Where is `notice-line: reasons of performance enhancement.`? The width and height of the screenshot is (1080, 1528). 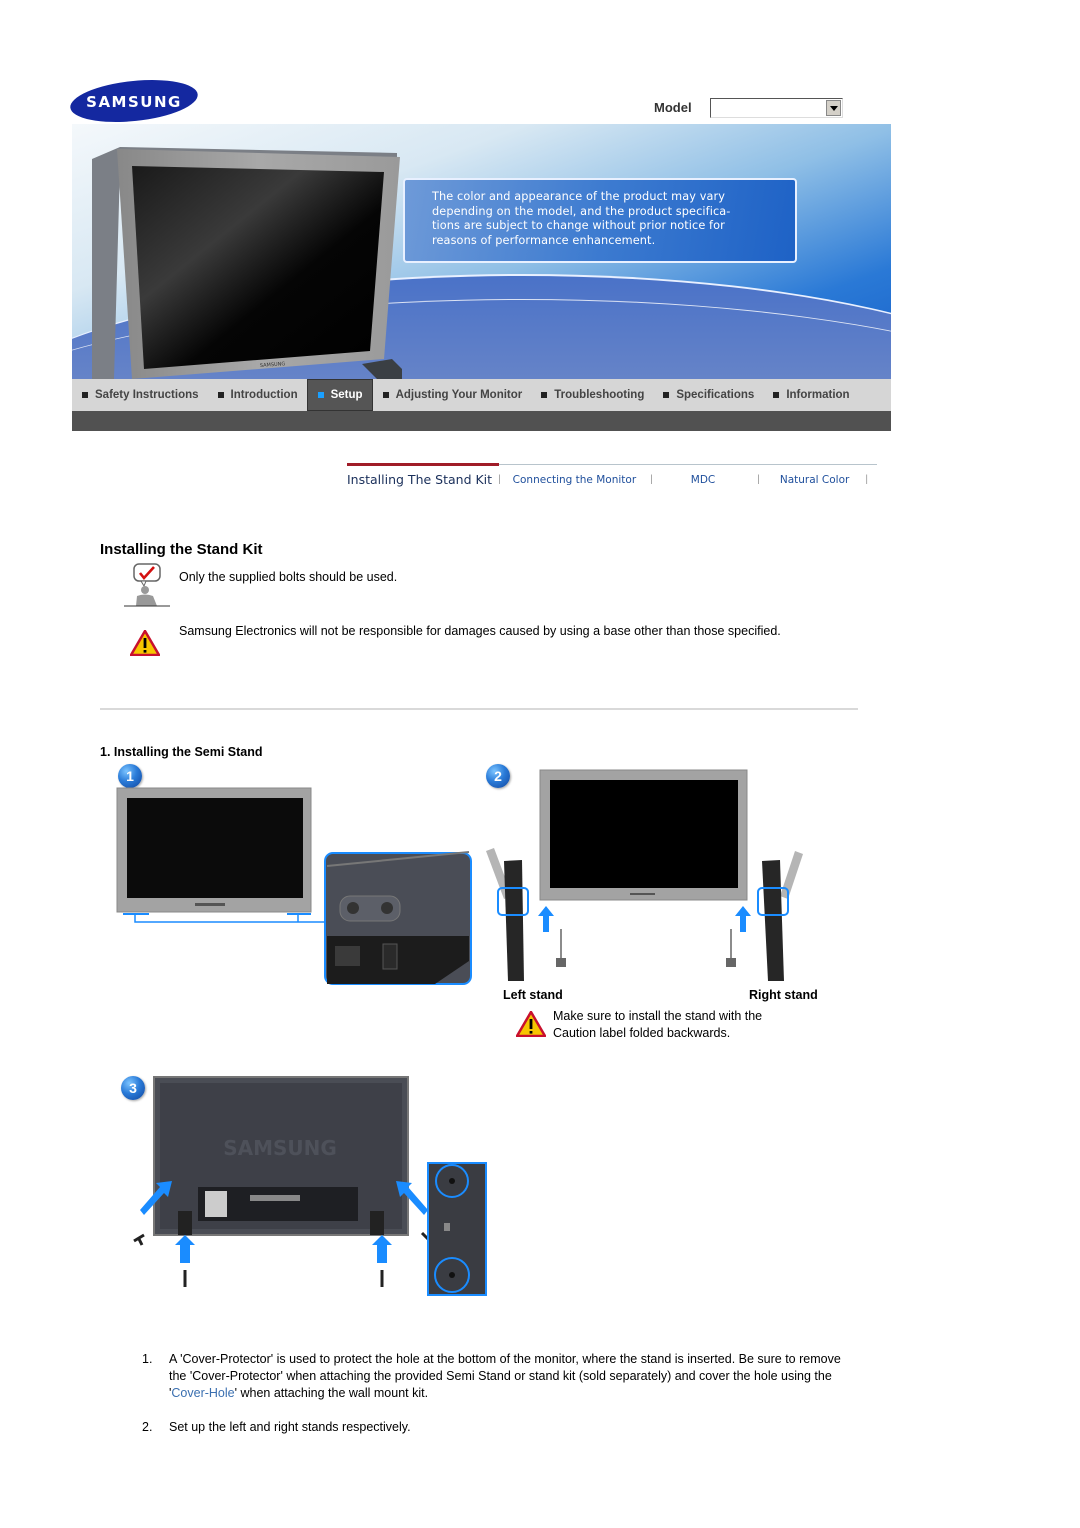
notice-line: reasons of performance enhancement. is located at coordinates (544, 240).